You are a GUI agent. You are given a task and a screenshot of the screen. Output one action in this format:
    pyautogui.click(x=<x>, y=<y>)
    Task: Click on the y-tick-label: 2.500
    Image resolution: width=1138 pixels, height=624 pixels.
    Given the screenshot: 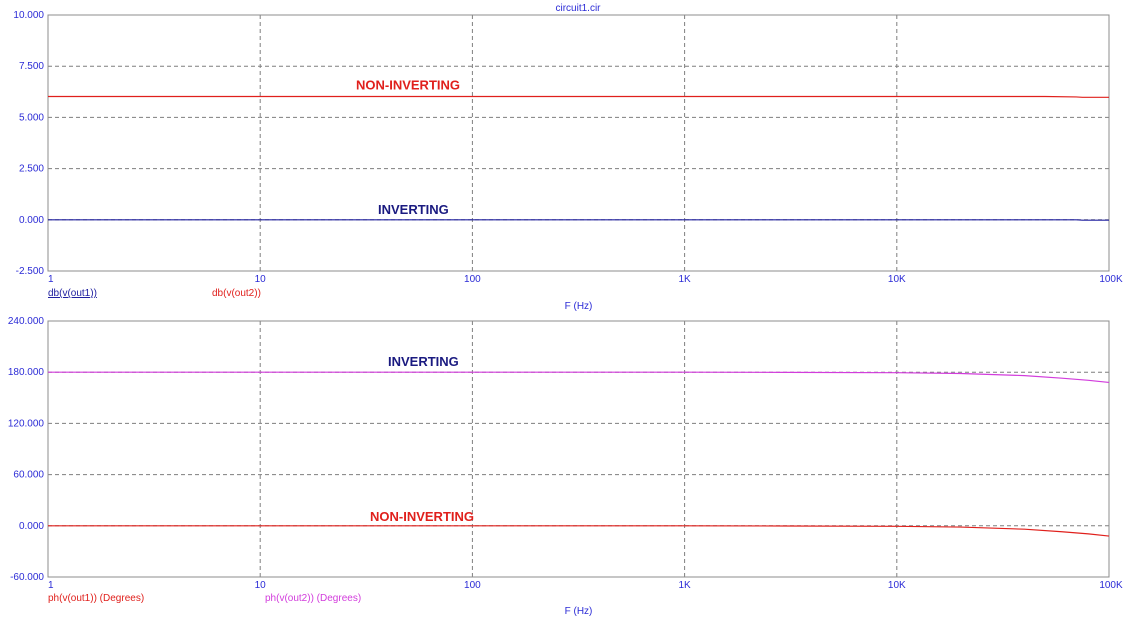 What is the action you would take?
    pyautogui.click(x=31, y=169)
    